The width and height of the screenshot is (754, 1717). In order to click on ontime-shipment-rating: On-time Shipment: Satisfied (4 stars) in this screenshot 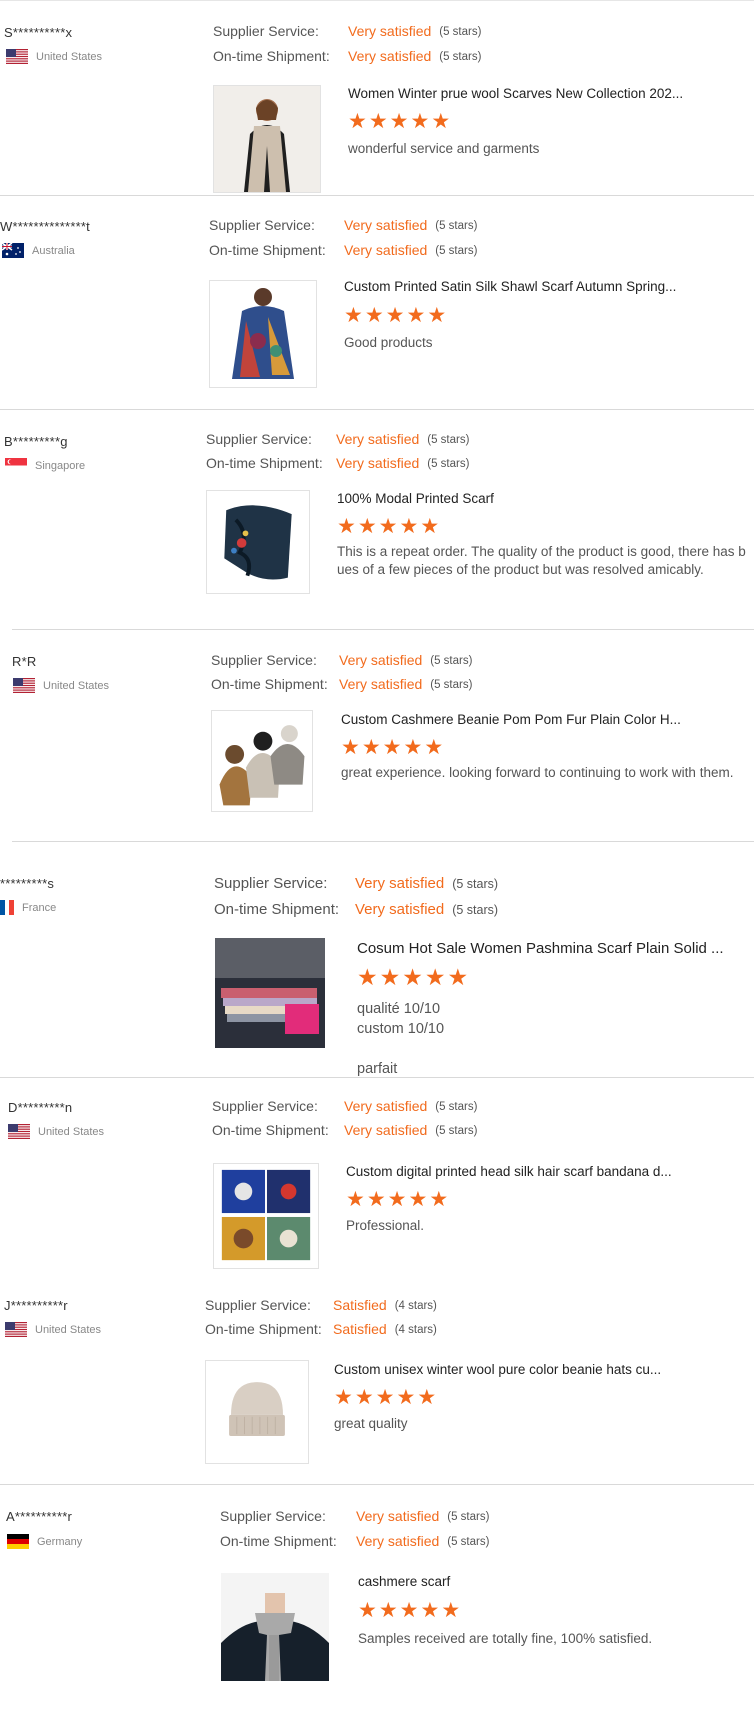, I will do `click(321, 1330)`.